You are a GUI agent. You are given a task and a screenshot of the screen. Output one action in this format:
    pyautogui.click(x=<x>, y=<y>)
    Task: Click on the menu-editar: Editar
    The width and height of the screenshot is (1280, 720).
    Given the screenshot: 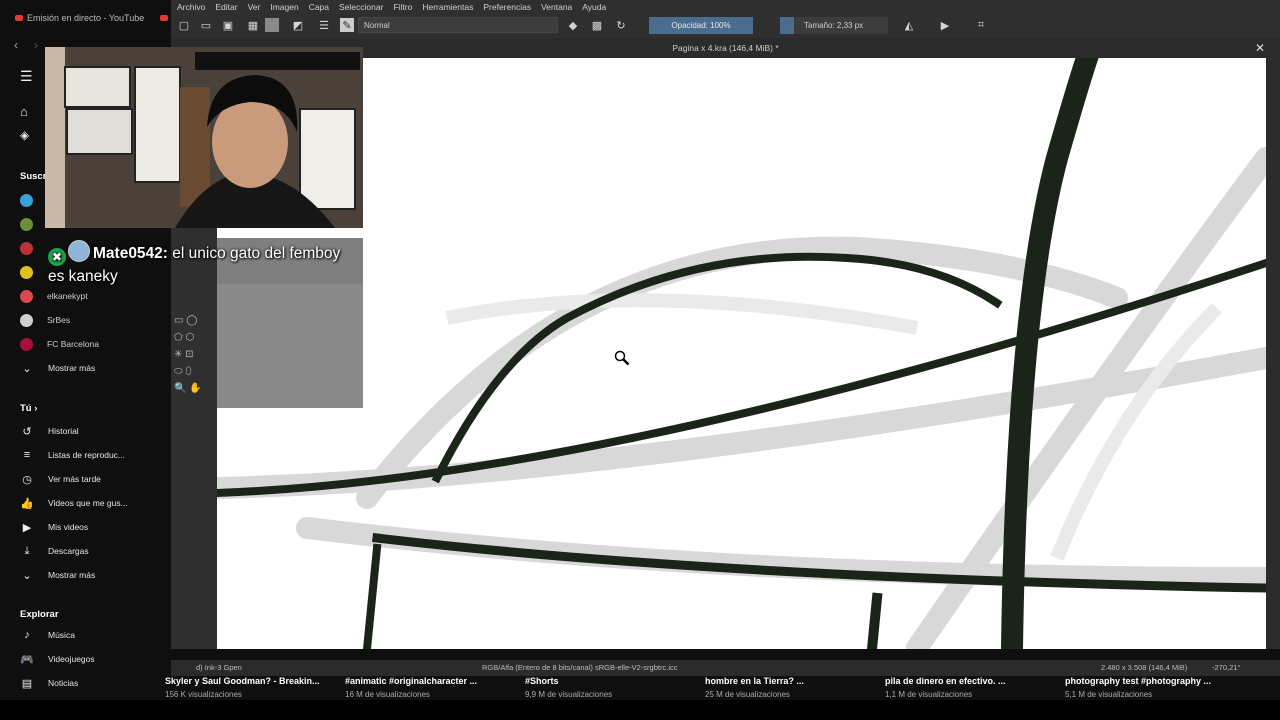 What is the action you would take?
    pyautogui.click(x=226, y=7)
    